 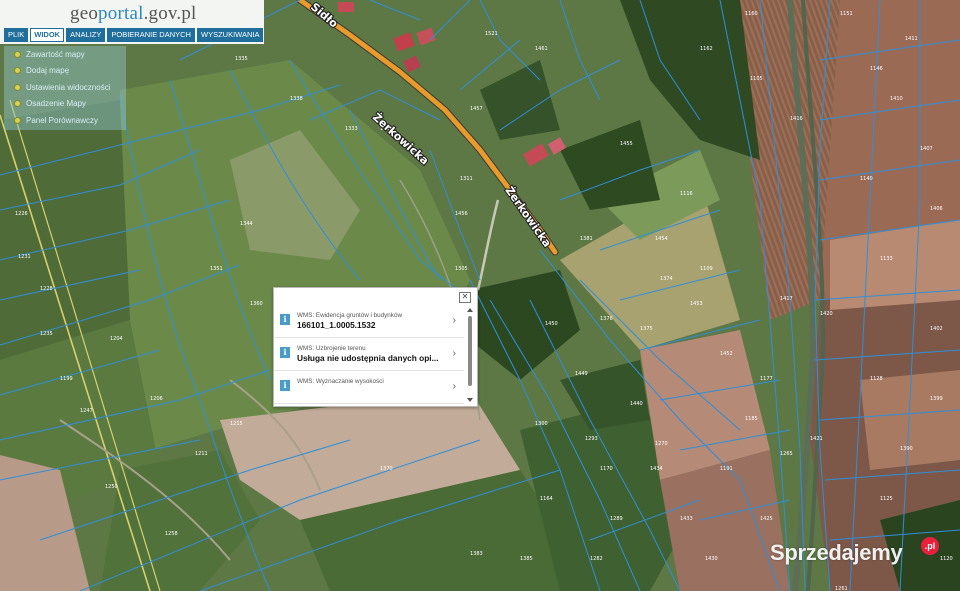 I want to click on parcel-number-label: 1370, so click(x=386, y=469).